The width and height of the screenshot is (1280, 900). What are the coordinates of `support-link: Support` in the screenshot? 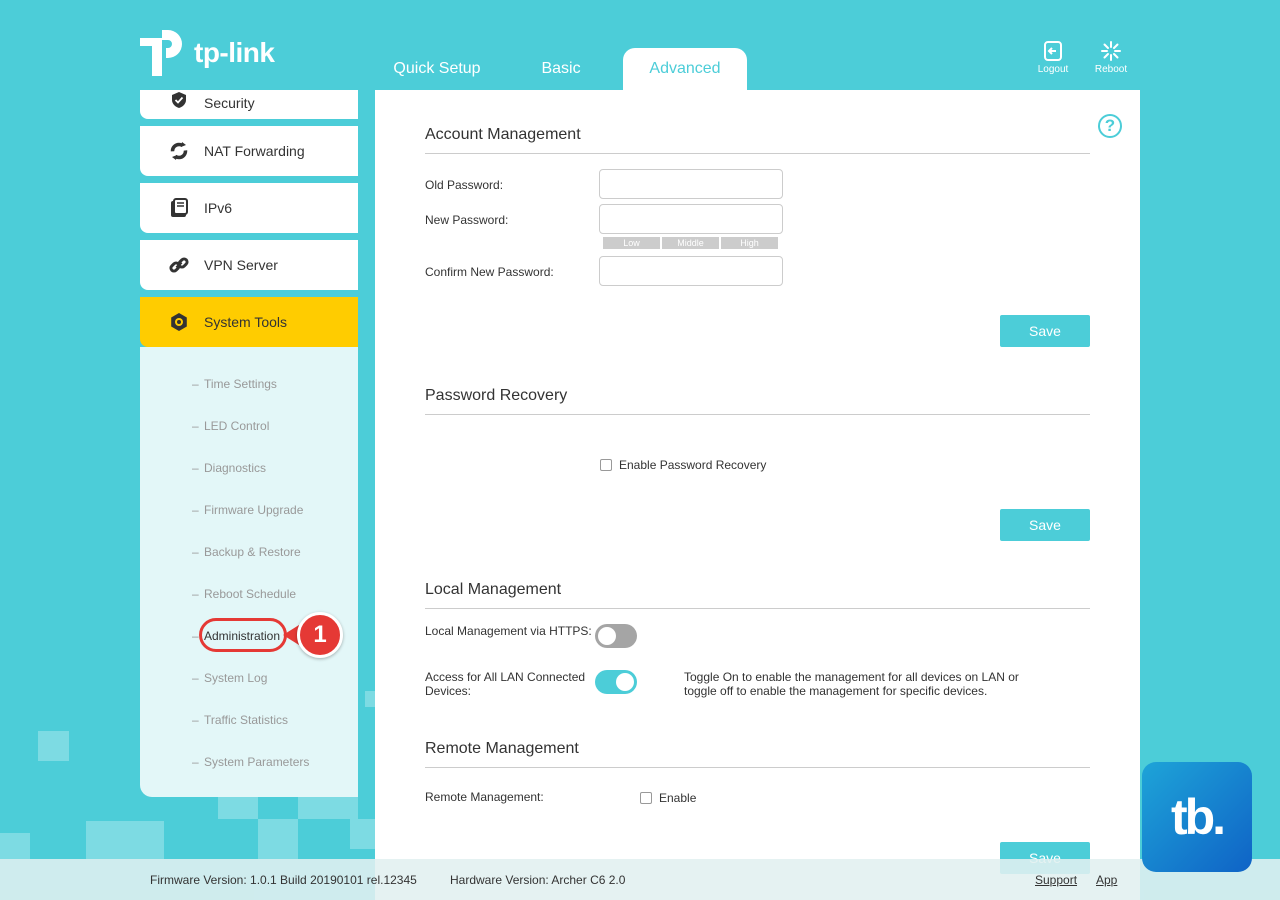 It's located at (1056, 880).